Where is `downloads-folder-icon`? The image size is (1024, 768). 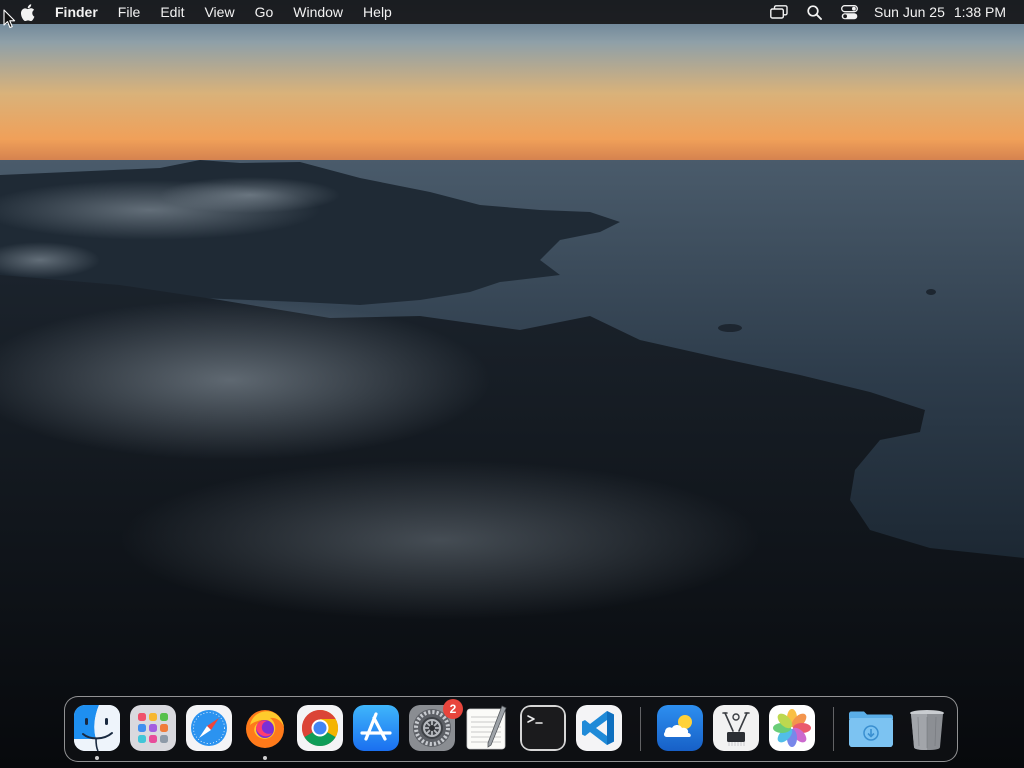 downloads-folder-icon is located at coordinates (871, 728).